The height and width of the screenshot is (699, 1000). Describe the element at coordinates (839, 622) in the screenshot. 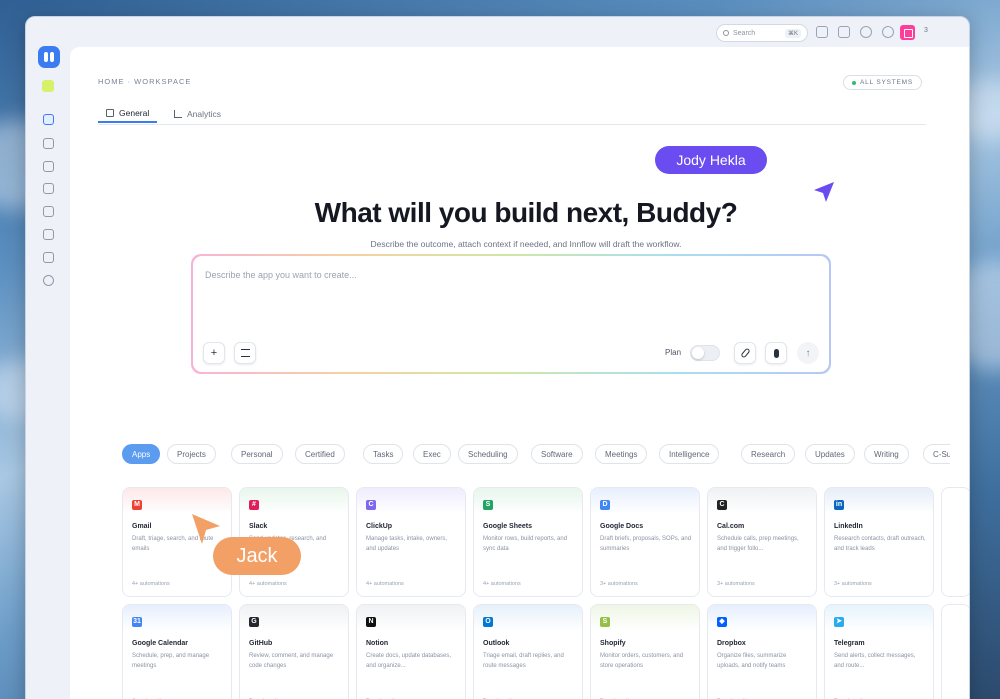

I see `telegram-icon: ➤` at that location.